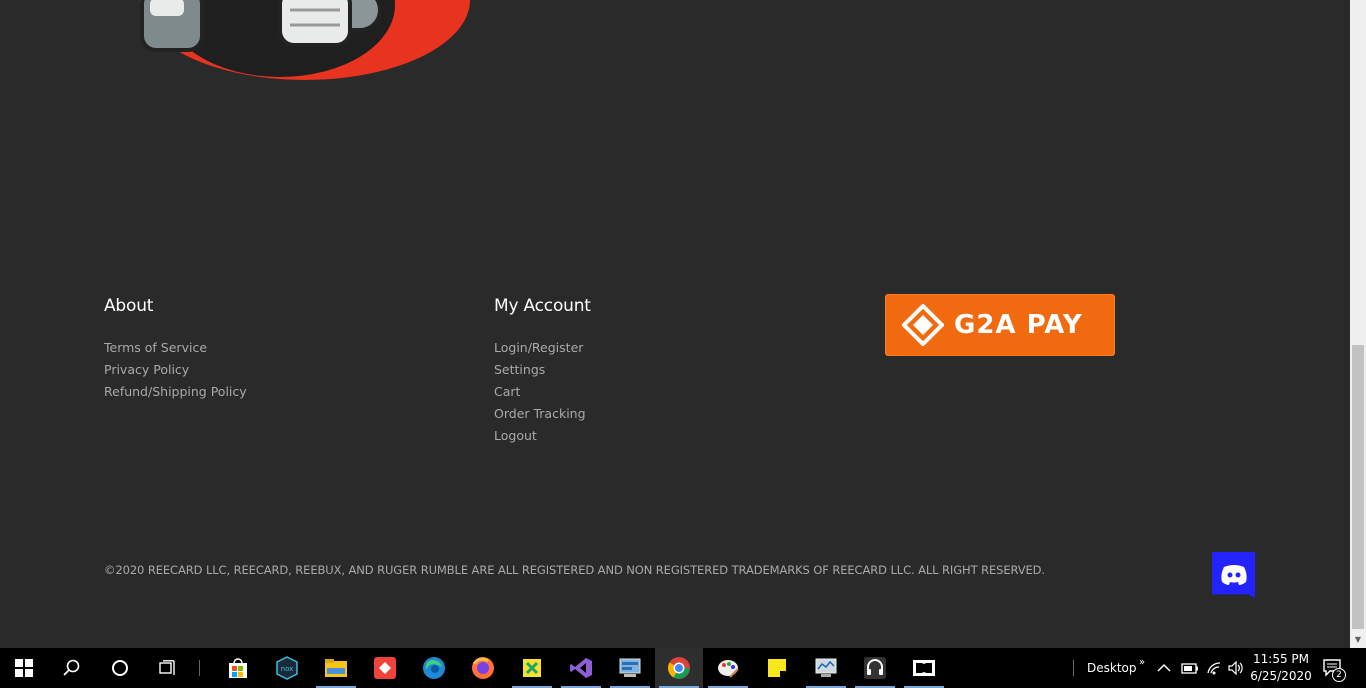 Image resolution: width=1366 pixels, height=688 pixels. I want to click on search-button, so click(72, 668).